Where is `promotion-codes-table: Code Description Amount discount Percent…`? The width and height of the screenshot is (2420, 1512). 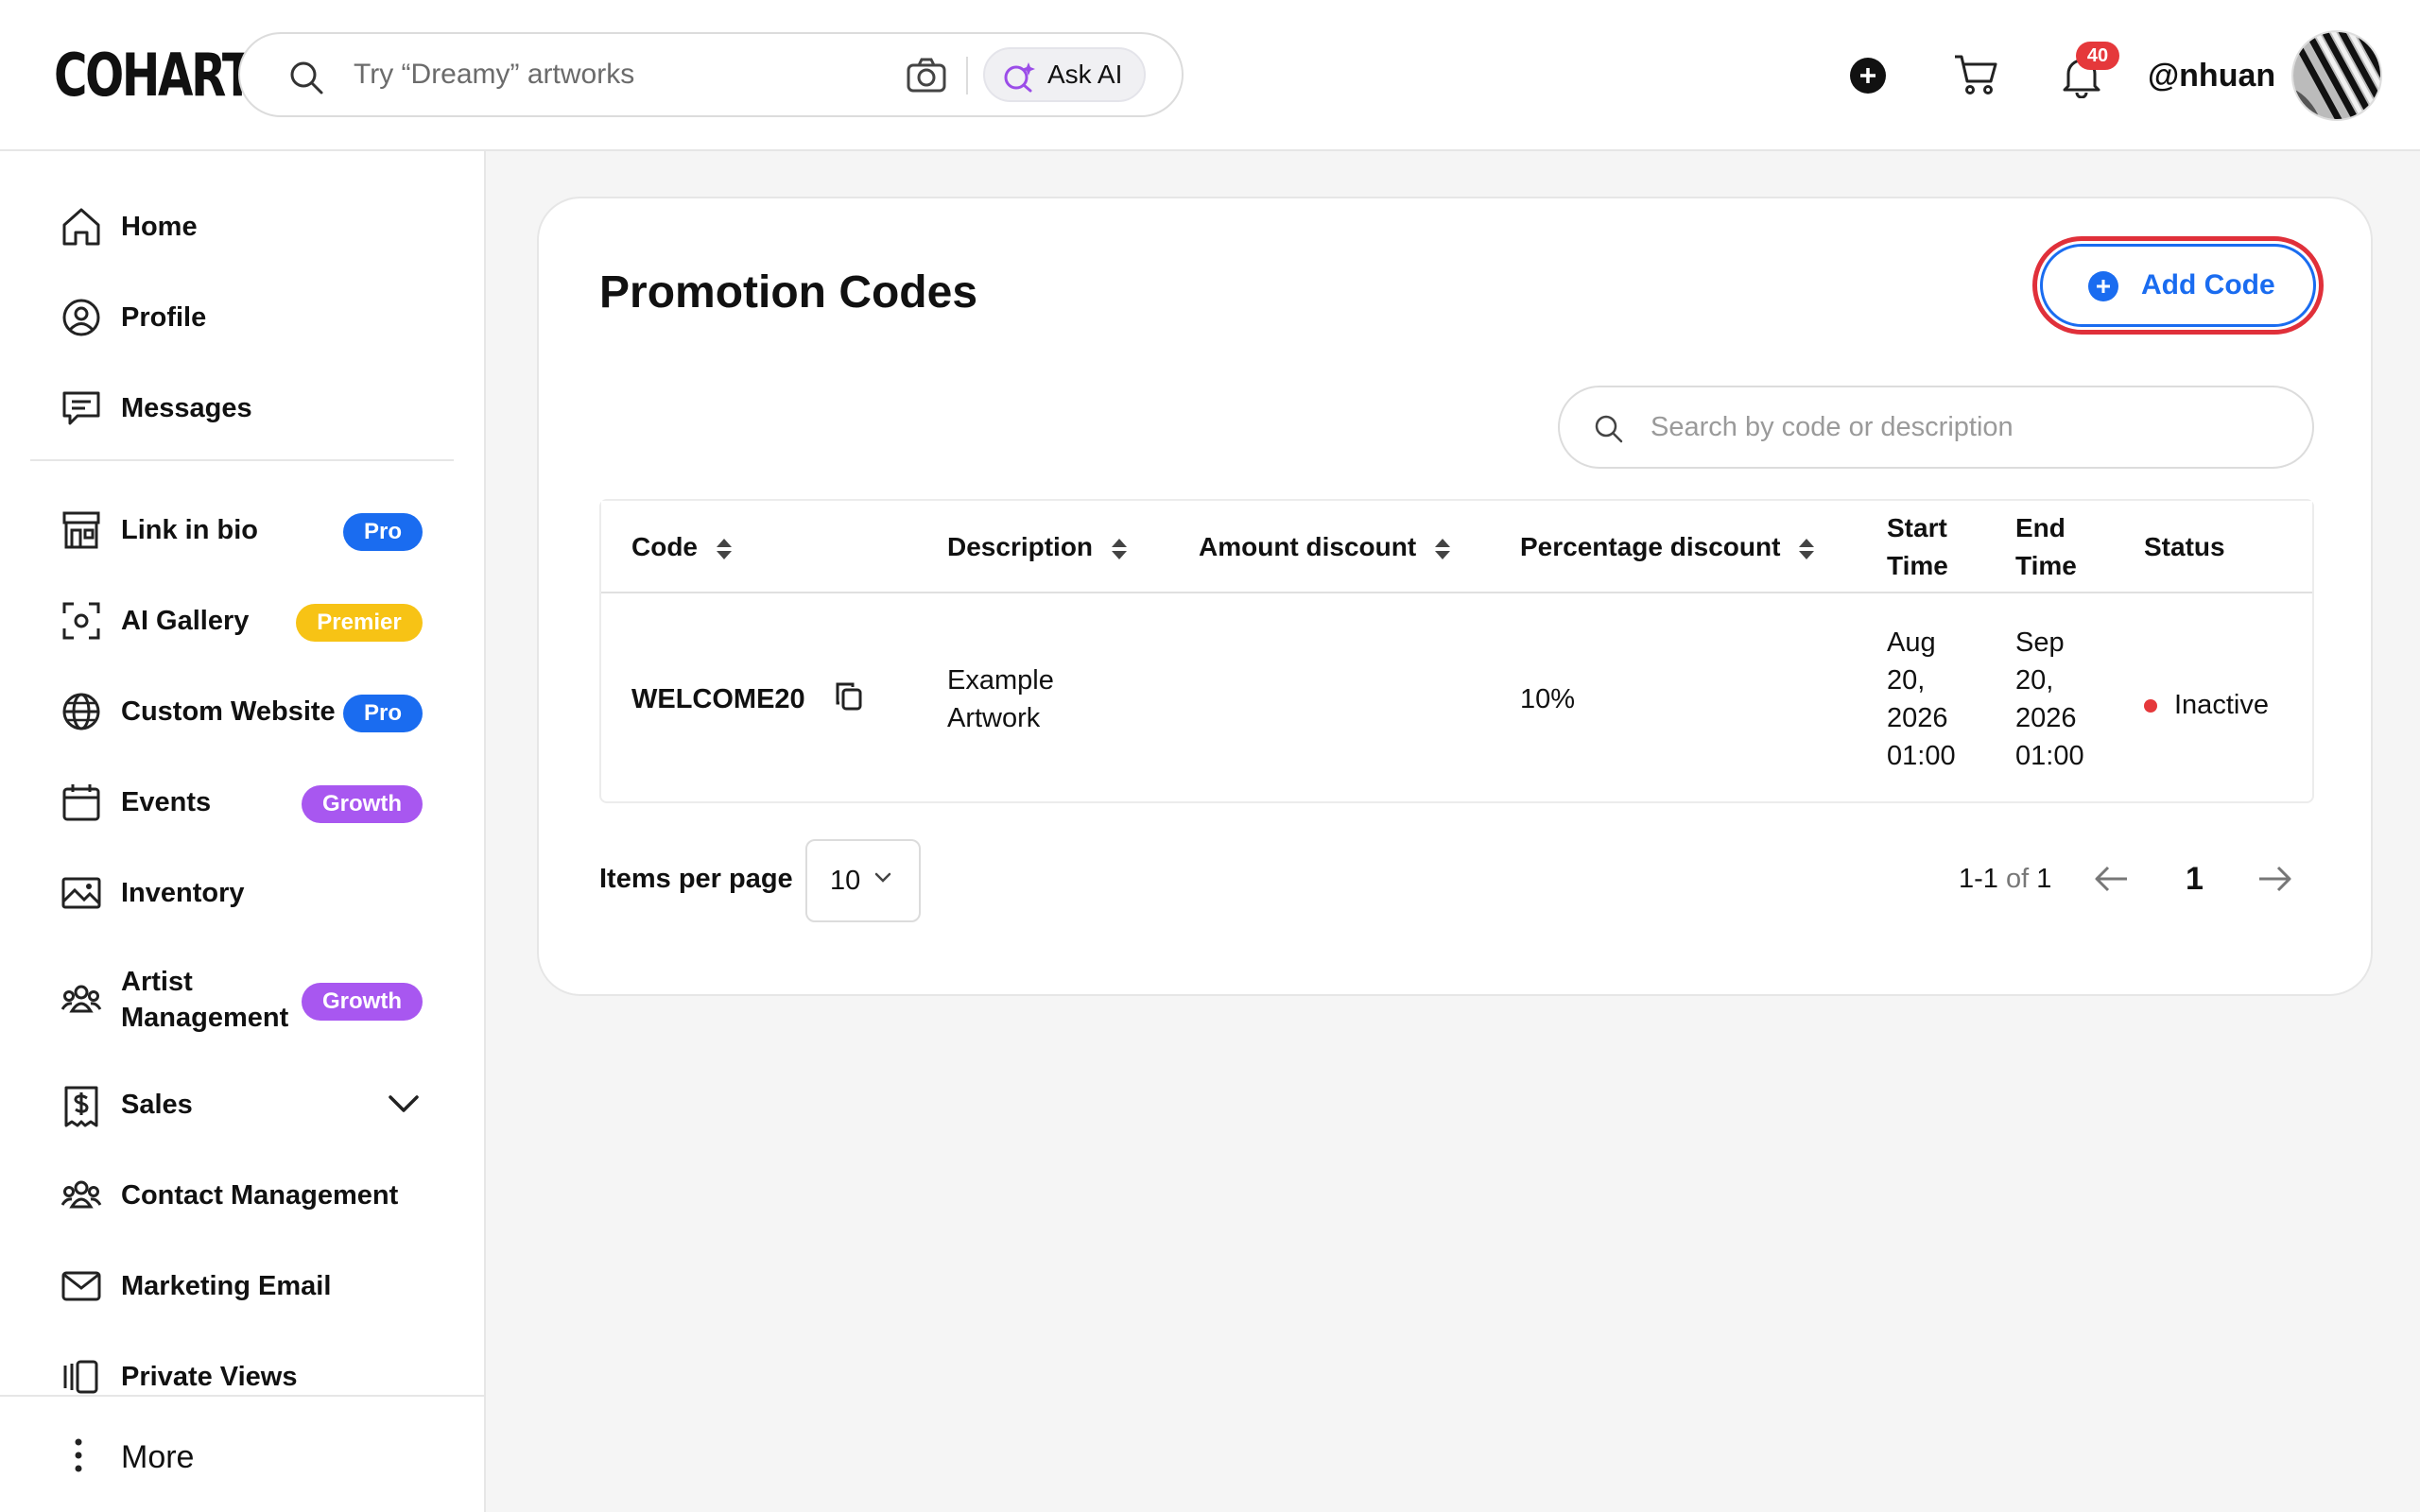
promotion-codes-table: Code Description Amount discount Percent… is located at coordinates (1456, 651).